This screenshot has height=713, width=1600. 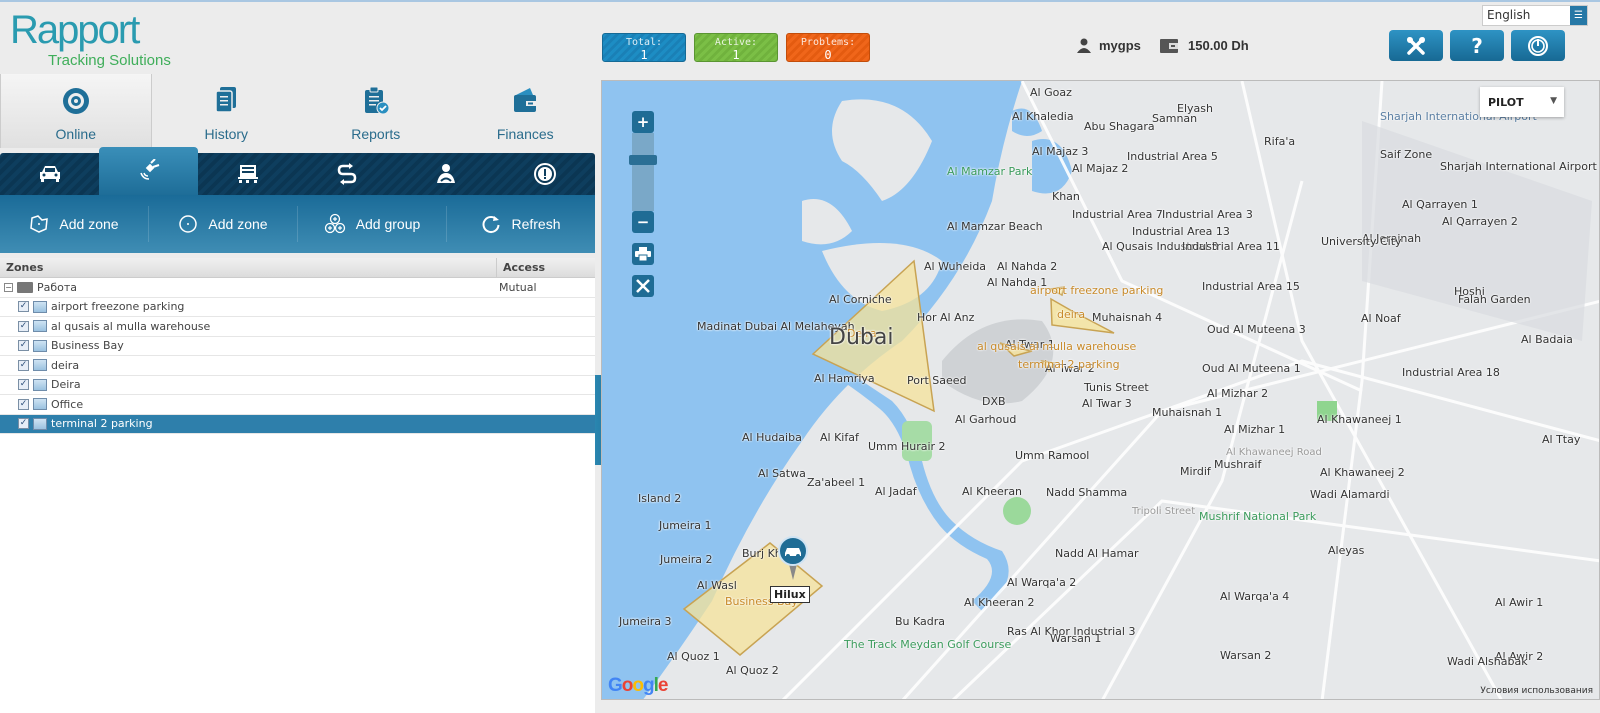 What do you see at coordinates (65, 365) in the screenshot?
I see `zone-name: deira` at bounding box center [65, 365].